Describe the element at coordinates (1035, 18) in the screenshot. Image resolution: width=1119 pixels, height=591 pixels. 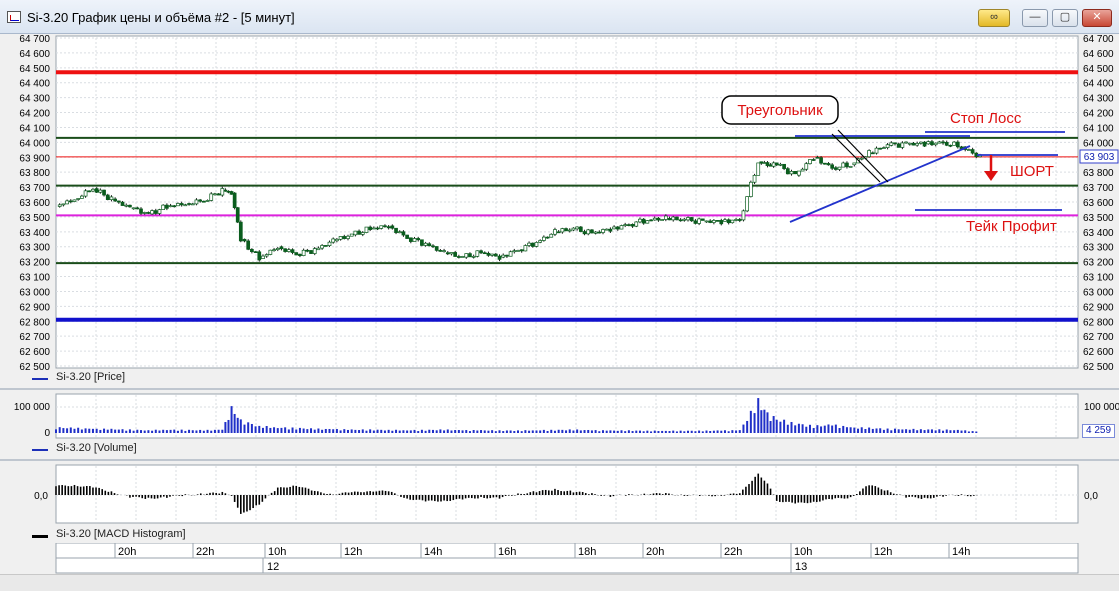
I see `minimize-button: —` at that location.